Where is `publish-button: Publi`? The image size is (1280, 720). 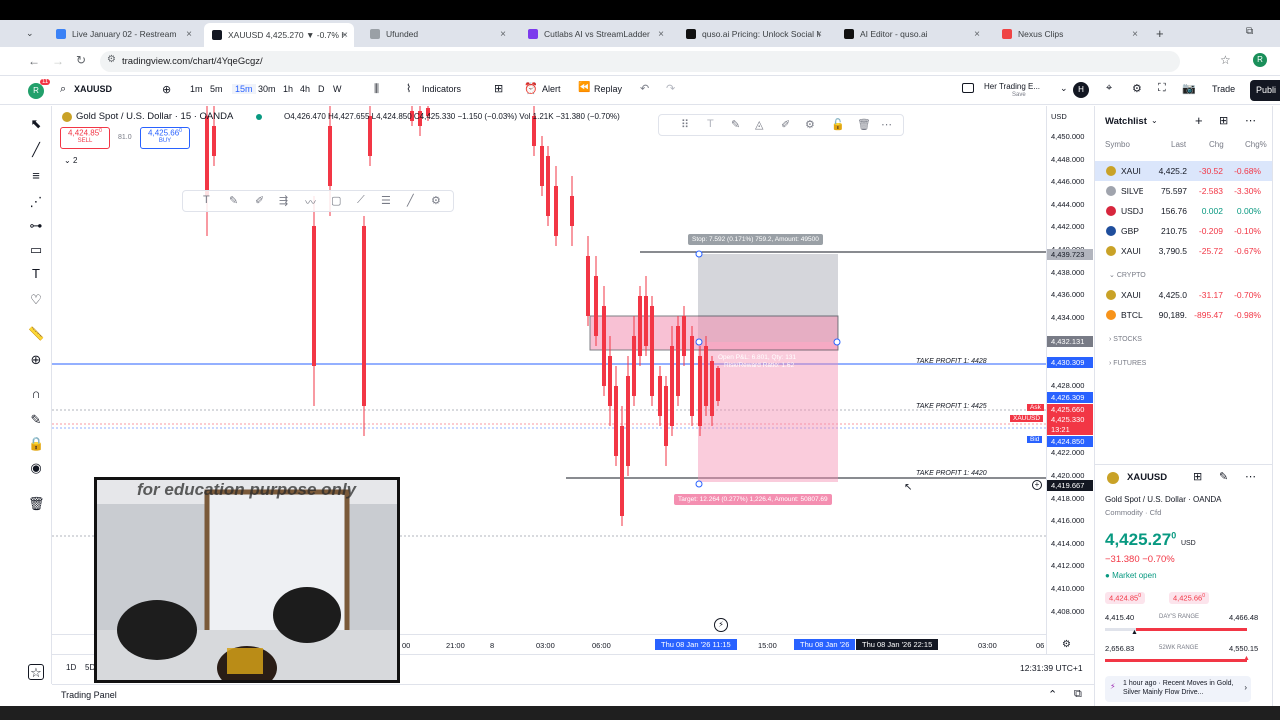 publish-button: Publi is located at coordinates (1265, 90).